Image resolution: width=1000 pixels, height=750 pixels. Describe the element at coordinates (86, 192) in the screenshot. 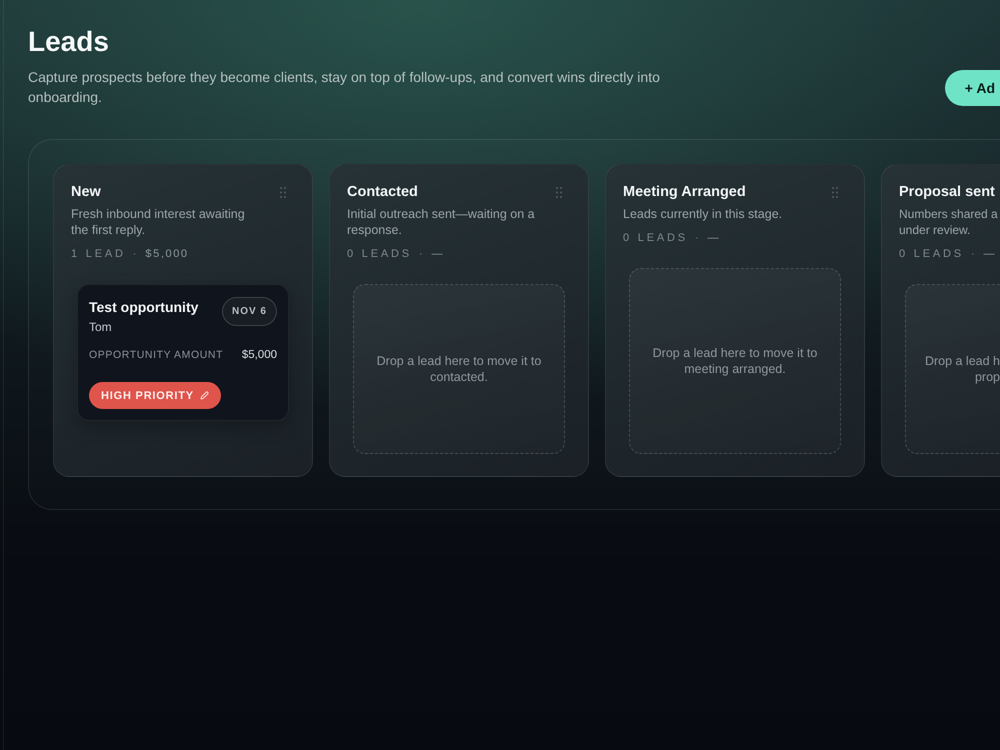

I see `column-title: New` at that location.